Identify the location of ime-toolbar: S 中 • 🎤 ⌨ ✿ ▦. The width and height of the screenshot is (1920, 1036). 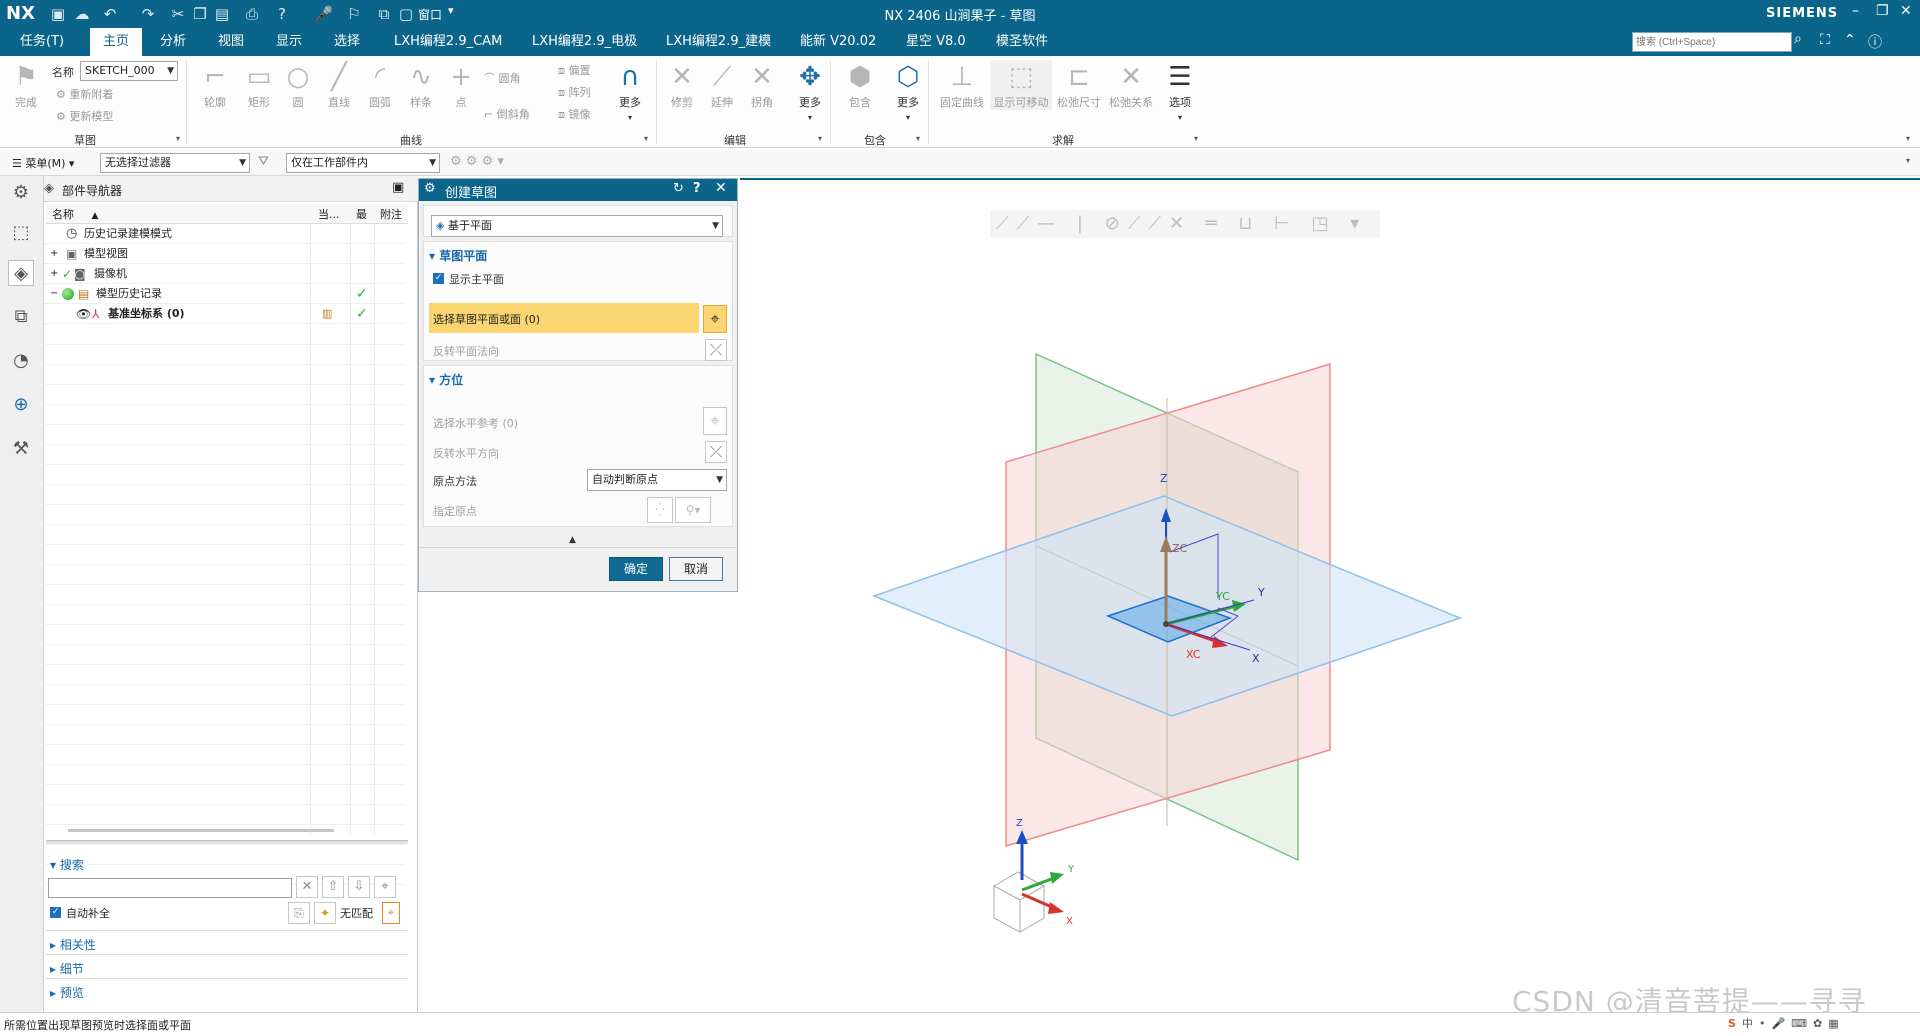
(1780, 1025).